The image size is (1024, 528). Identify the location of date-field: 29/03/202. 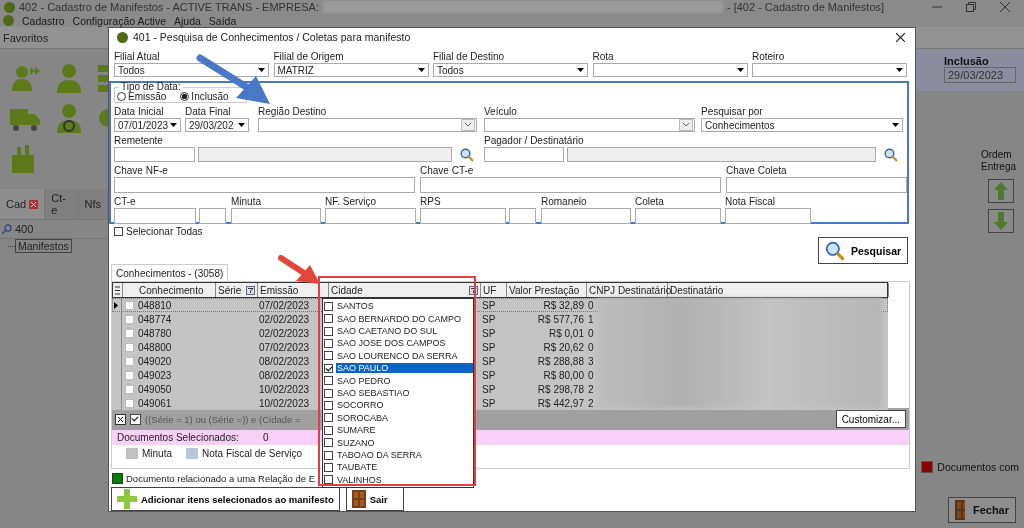
(217, 125).